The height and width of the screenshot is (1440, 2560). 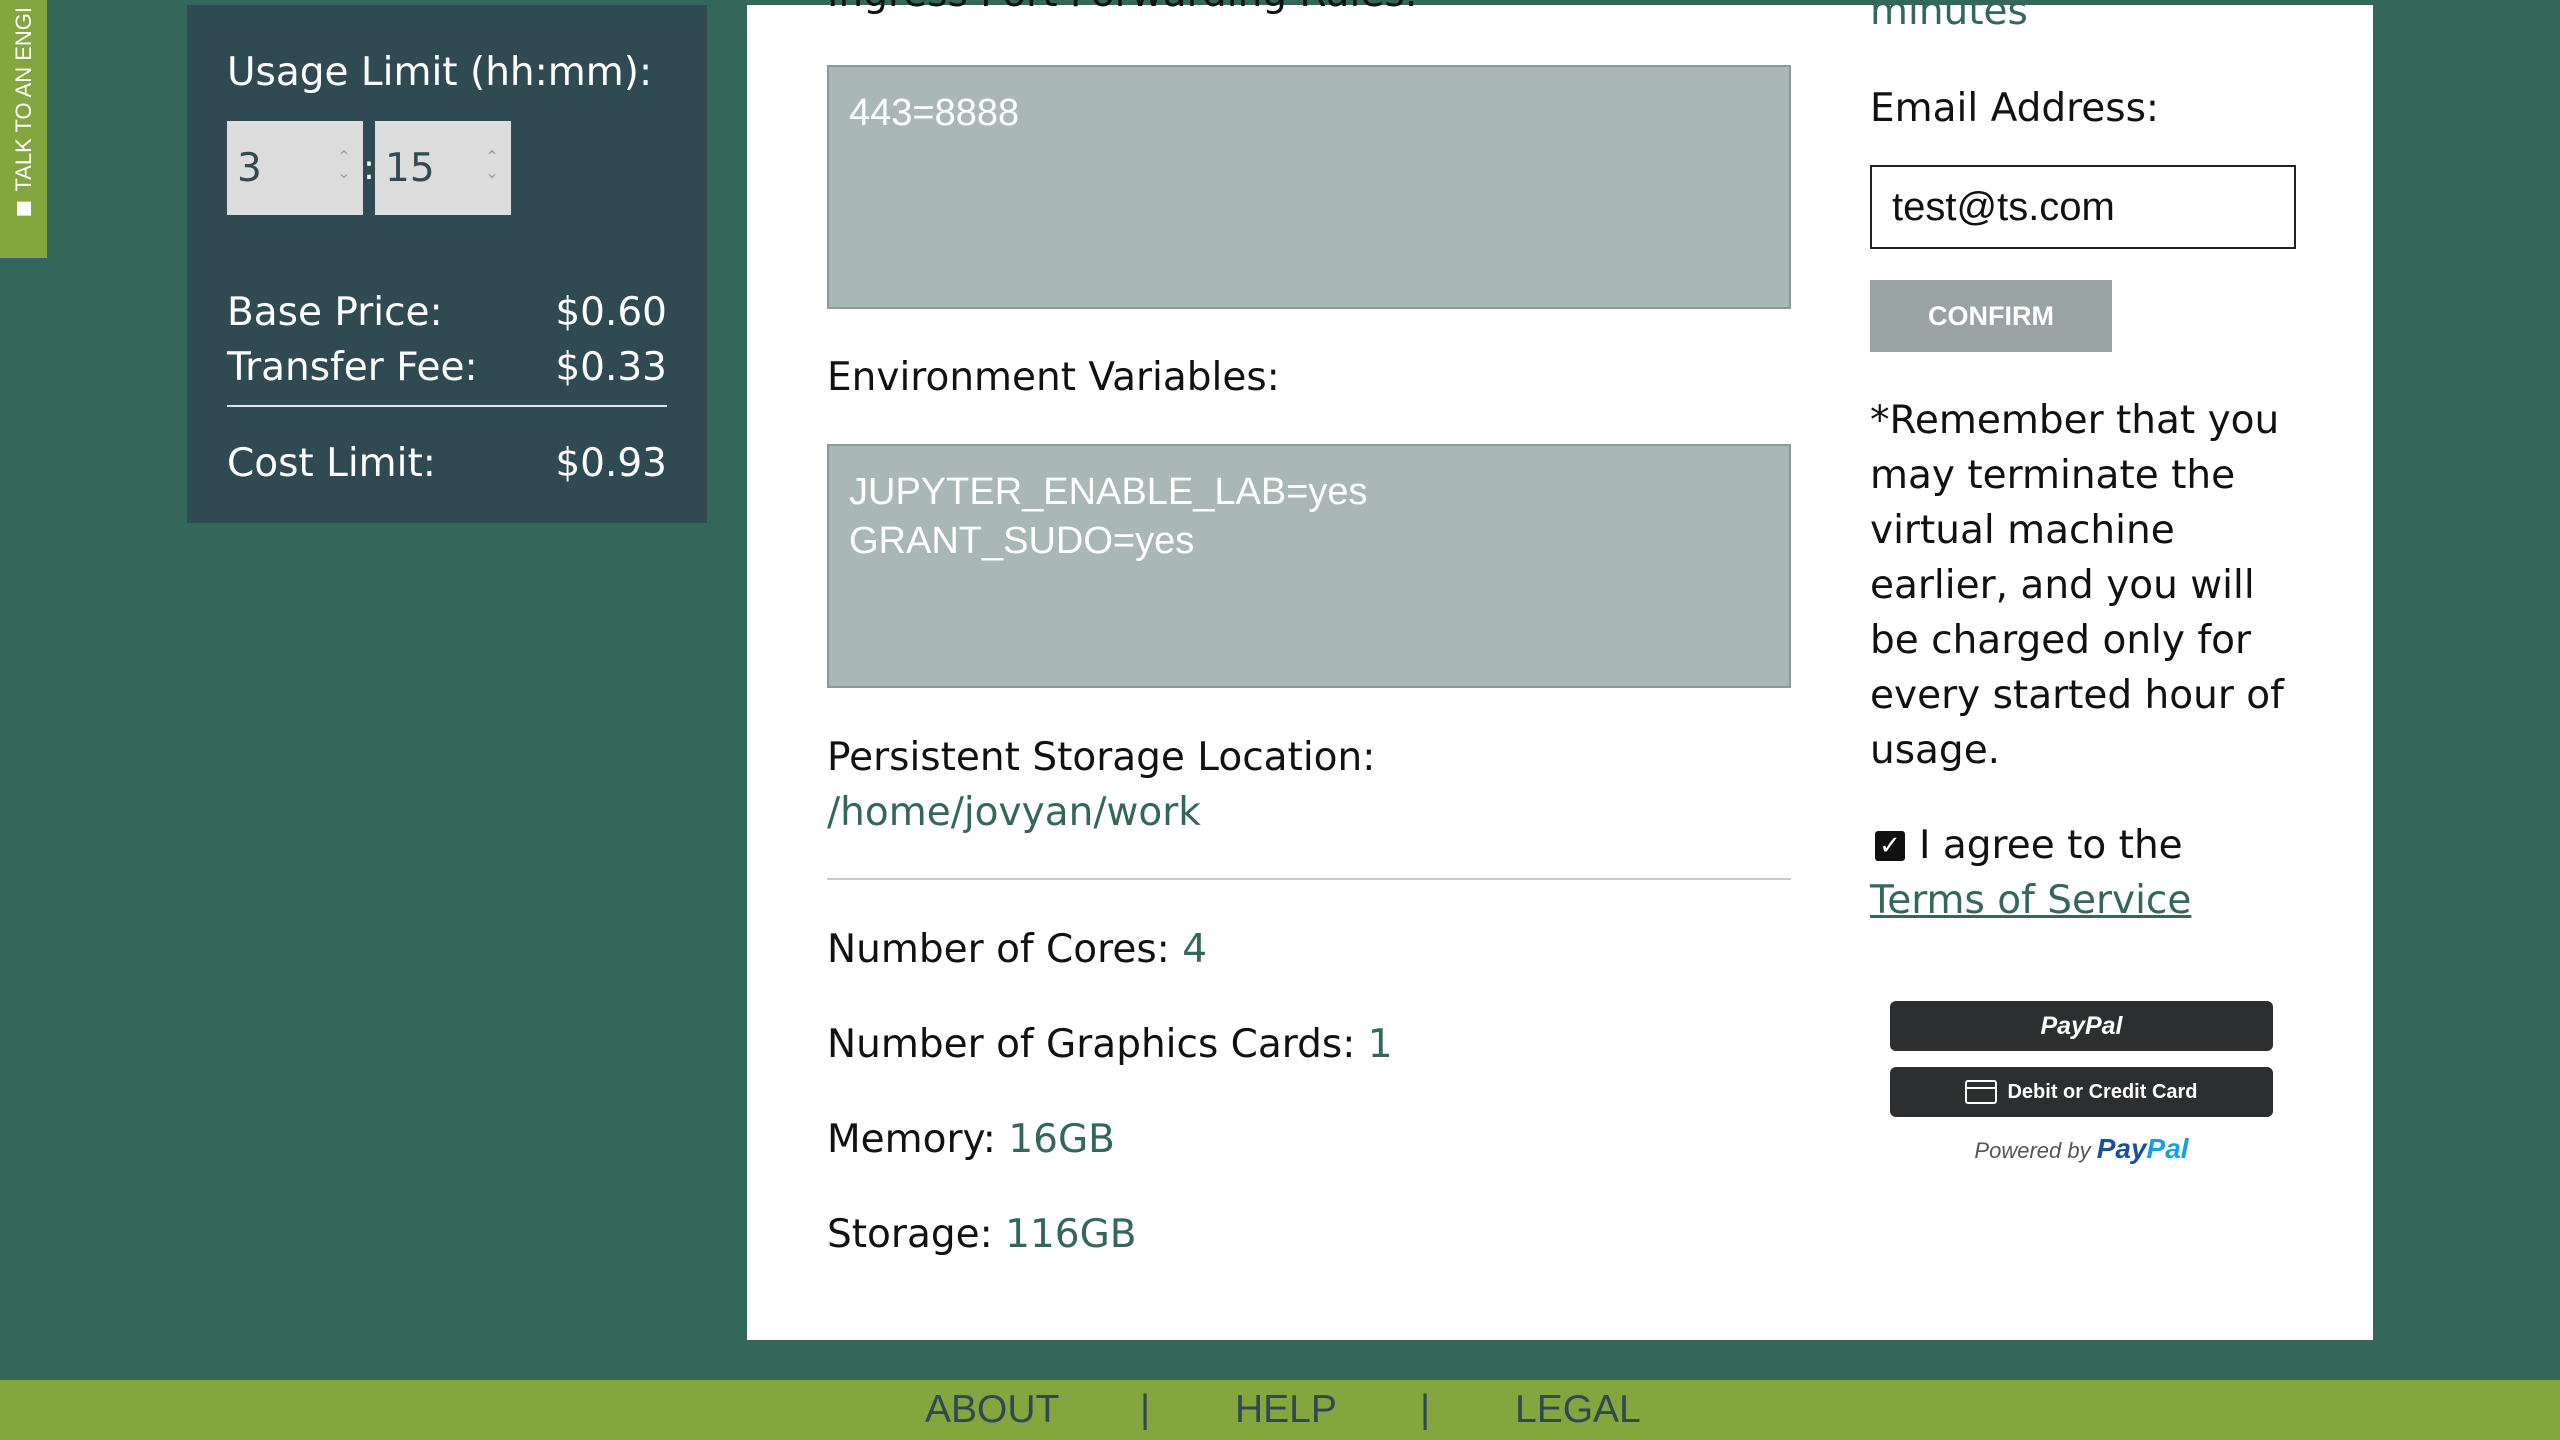 I want to click on memory-value: 16GB, so click(x=1061, y=1139).